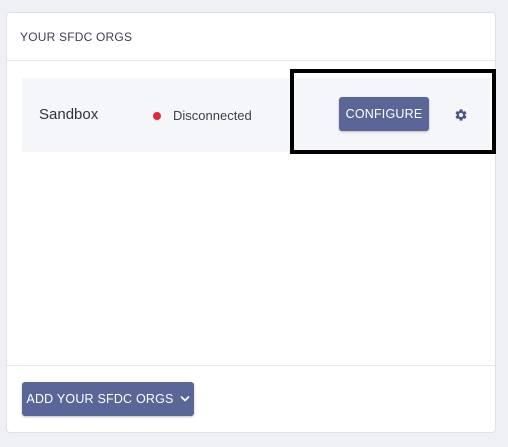 The height and width of the screenshot is (447, 508). I want to click on chevron-down-icon, so click(184, 399).